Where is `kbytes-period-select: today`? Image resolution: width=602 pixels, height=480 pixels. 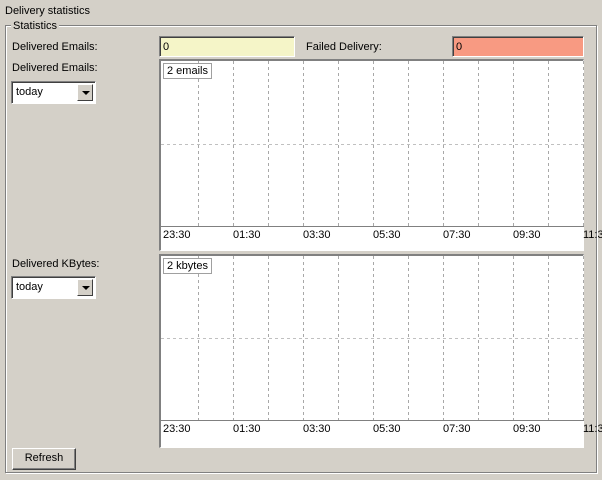 kbytes-period-select: today is located at coordinates (53, 287).